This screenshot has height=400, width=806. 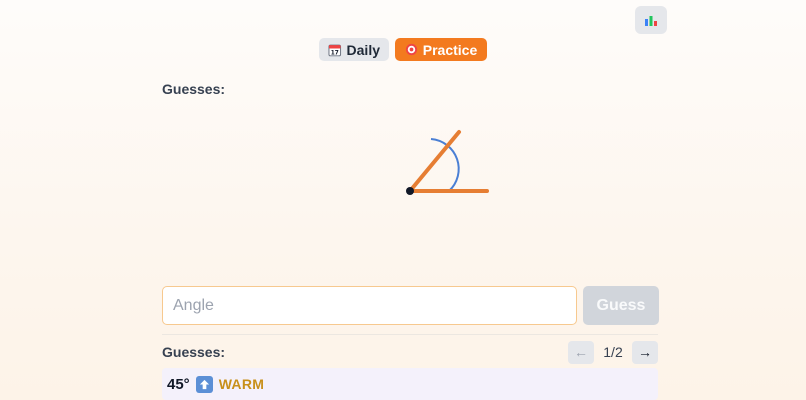 I want to click on angle-display, so click(x=447, y=162).